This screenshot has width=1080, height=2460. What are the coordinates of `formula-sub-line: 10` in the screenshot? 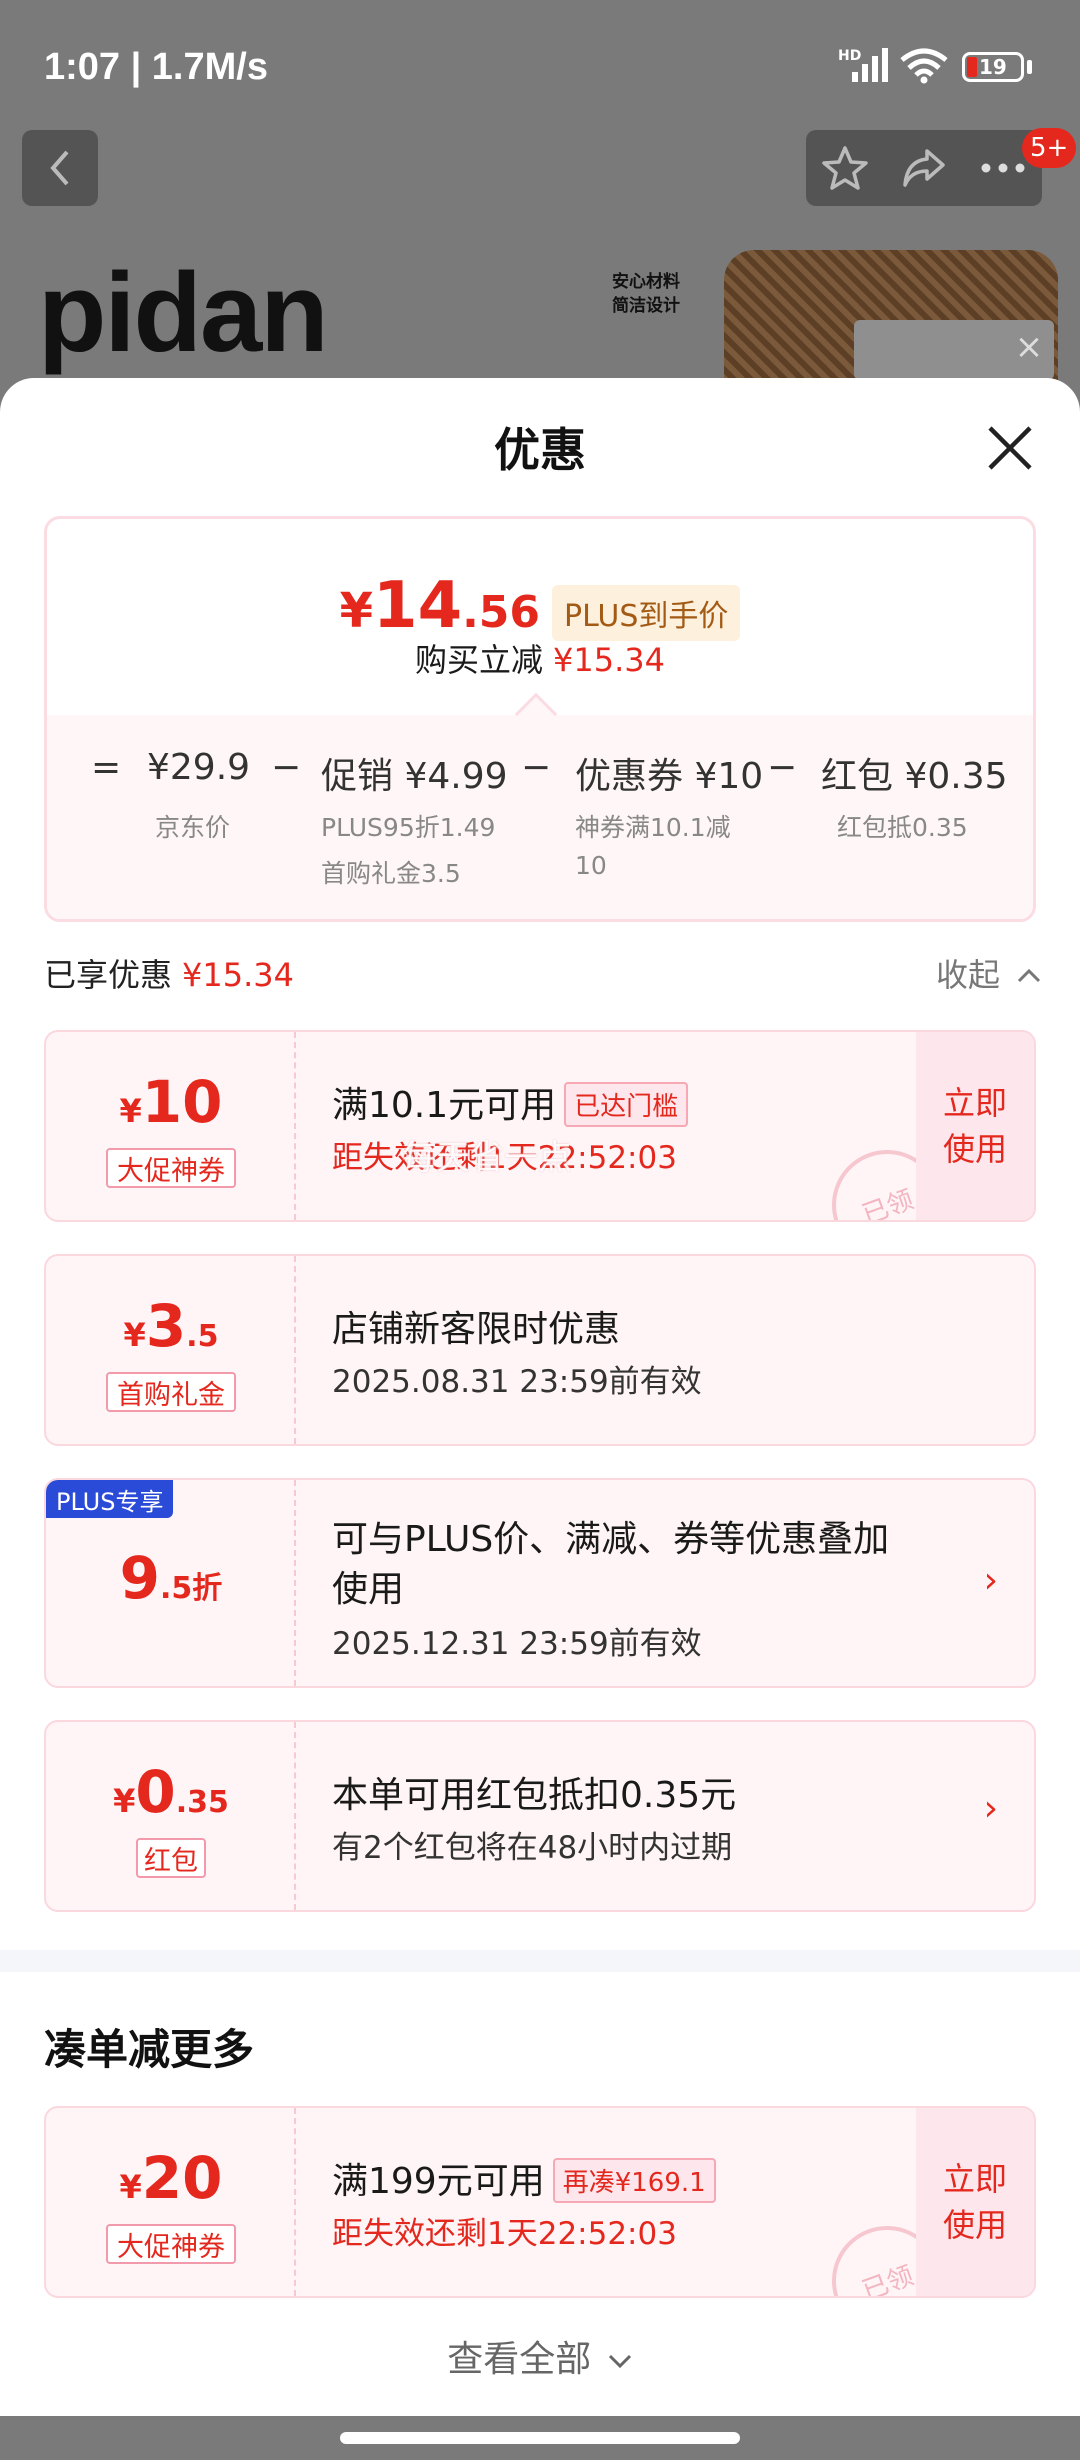 It's located at (591, 865).